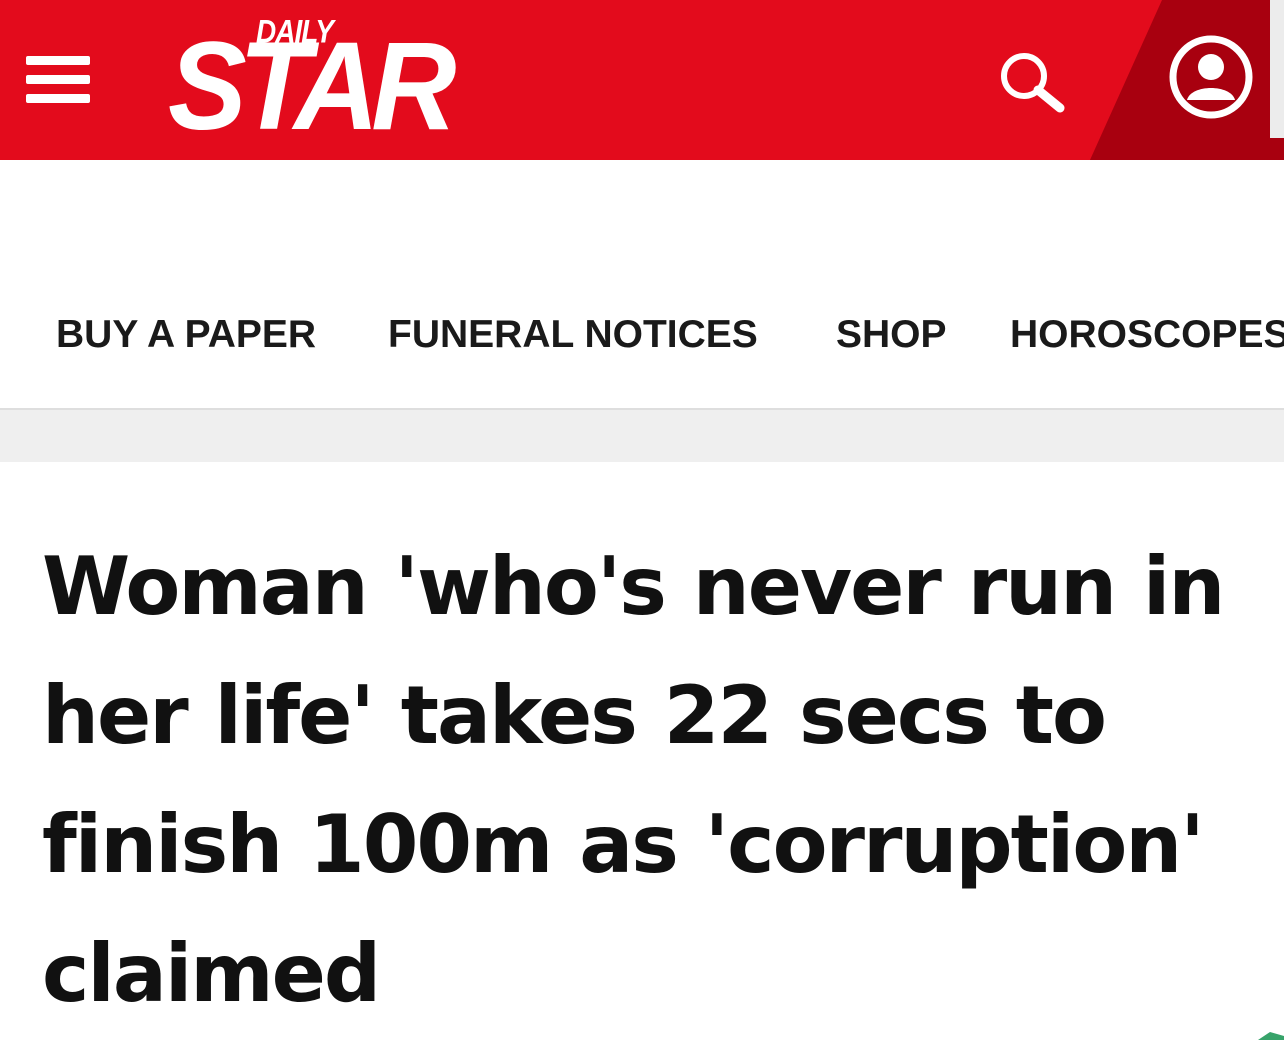  I want to click on menu-button, so click(58, 80).